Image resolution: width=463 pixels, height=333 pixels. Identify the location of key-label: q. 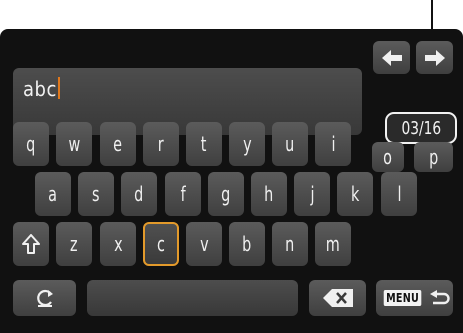
(31, 144).